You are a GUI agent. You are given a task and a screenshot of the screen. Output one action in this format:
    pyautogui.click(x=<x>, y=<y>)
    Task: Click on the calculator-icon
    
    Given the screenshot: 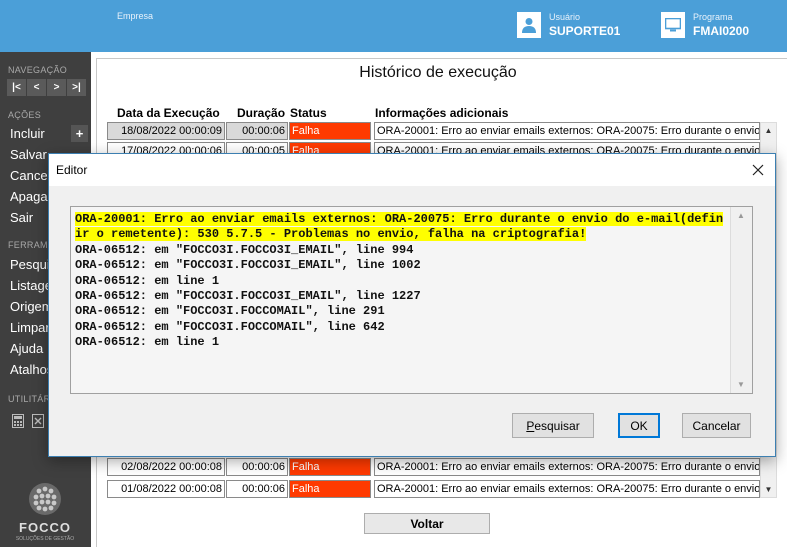 What is the action you would take?
    pyautogui.click(x=18, y=422)
    